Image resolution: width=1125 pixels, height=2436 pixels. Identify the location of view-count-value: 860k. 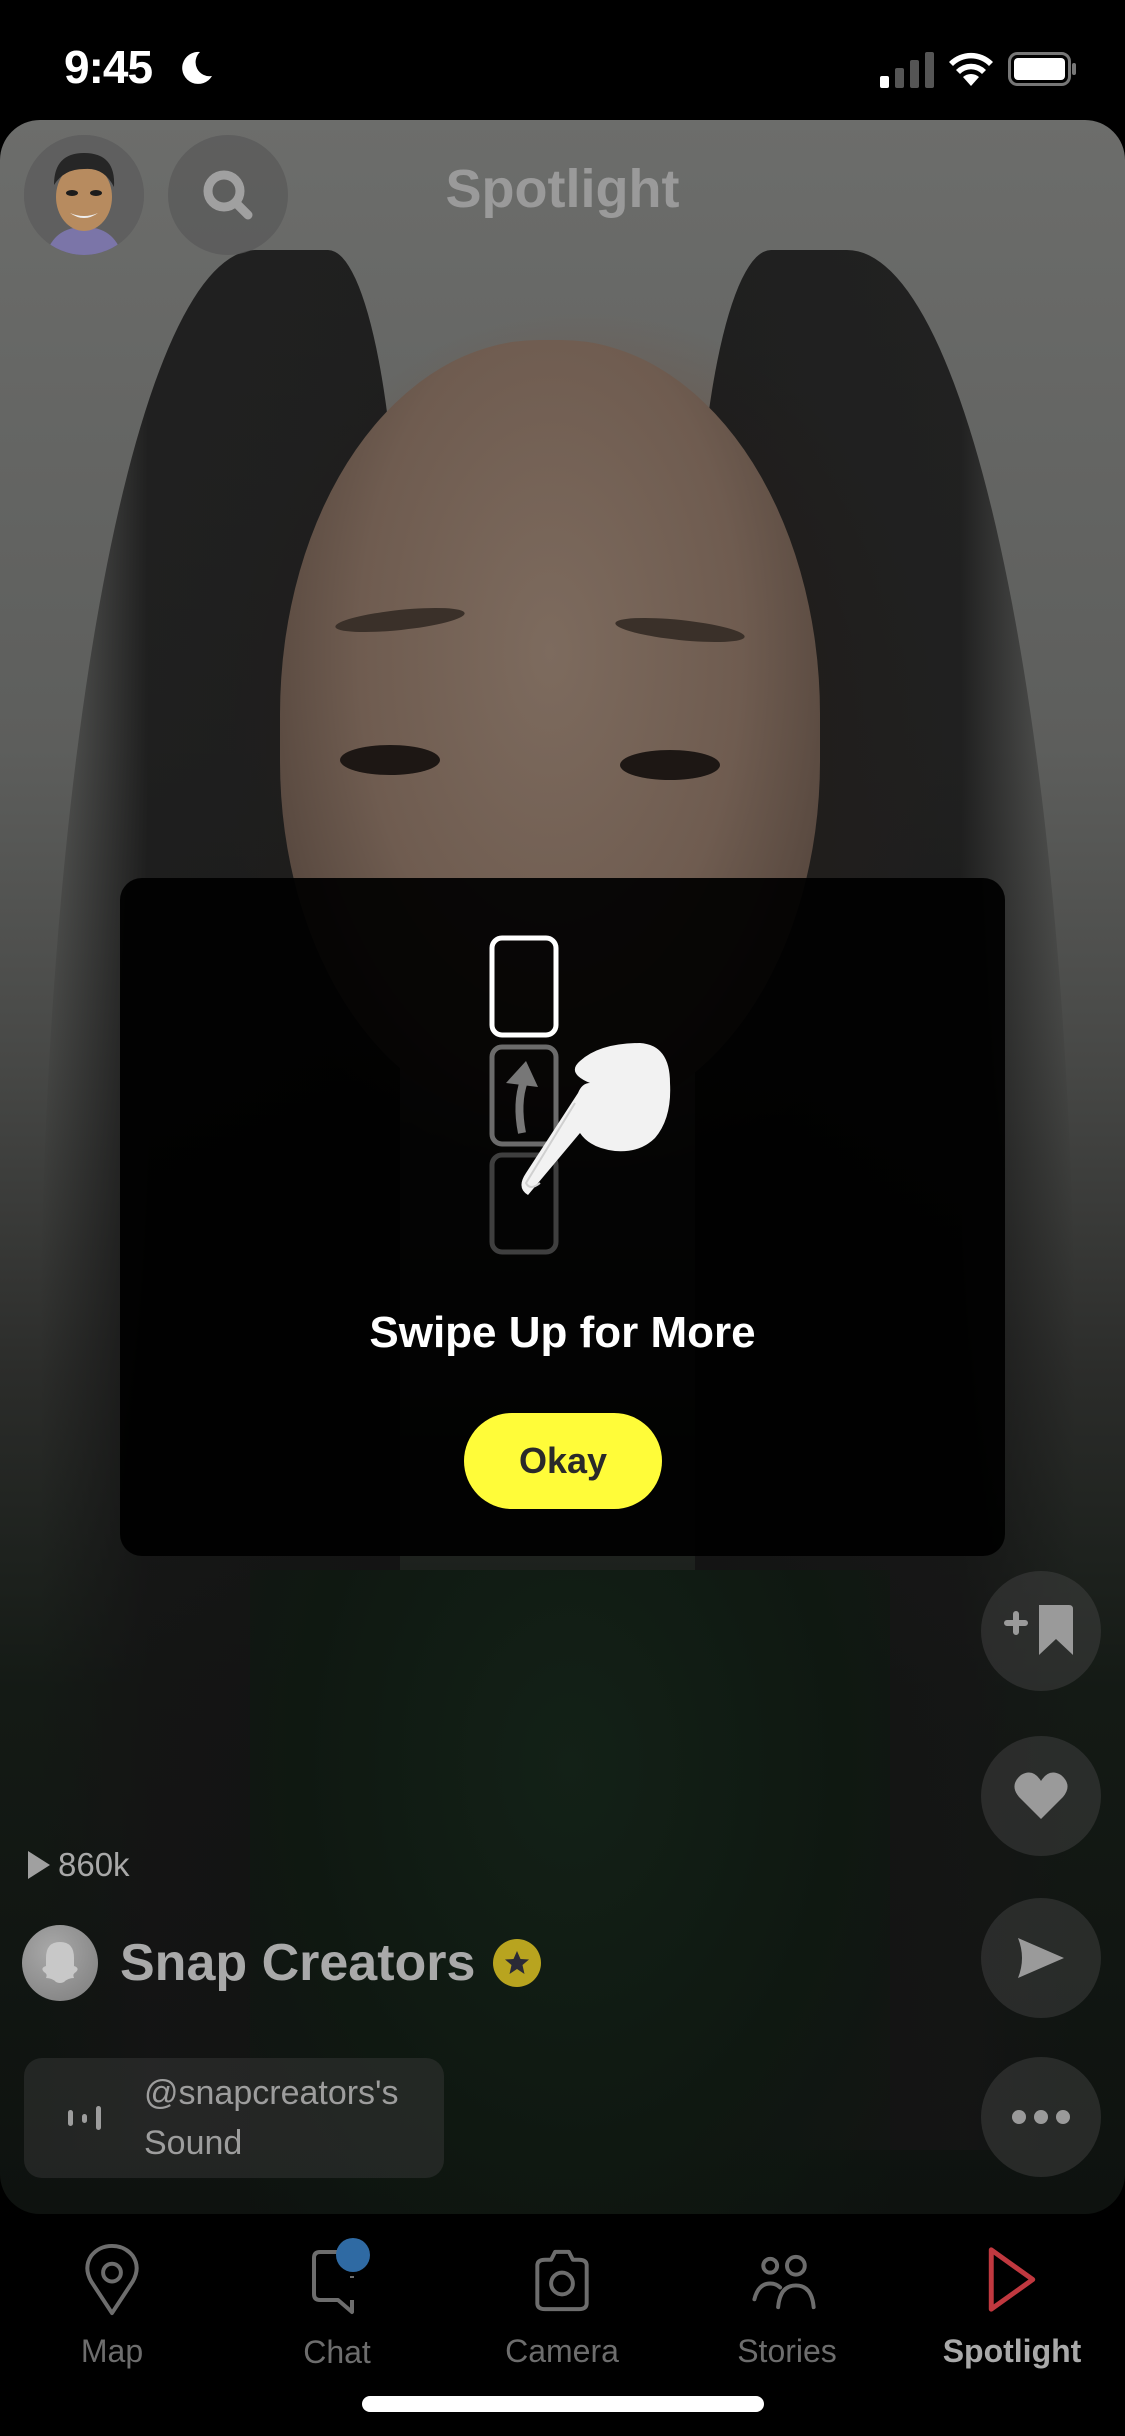
(94, 1864).